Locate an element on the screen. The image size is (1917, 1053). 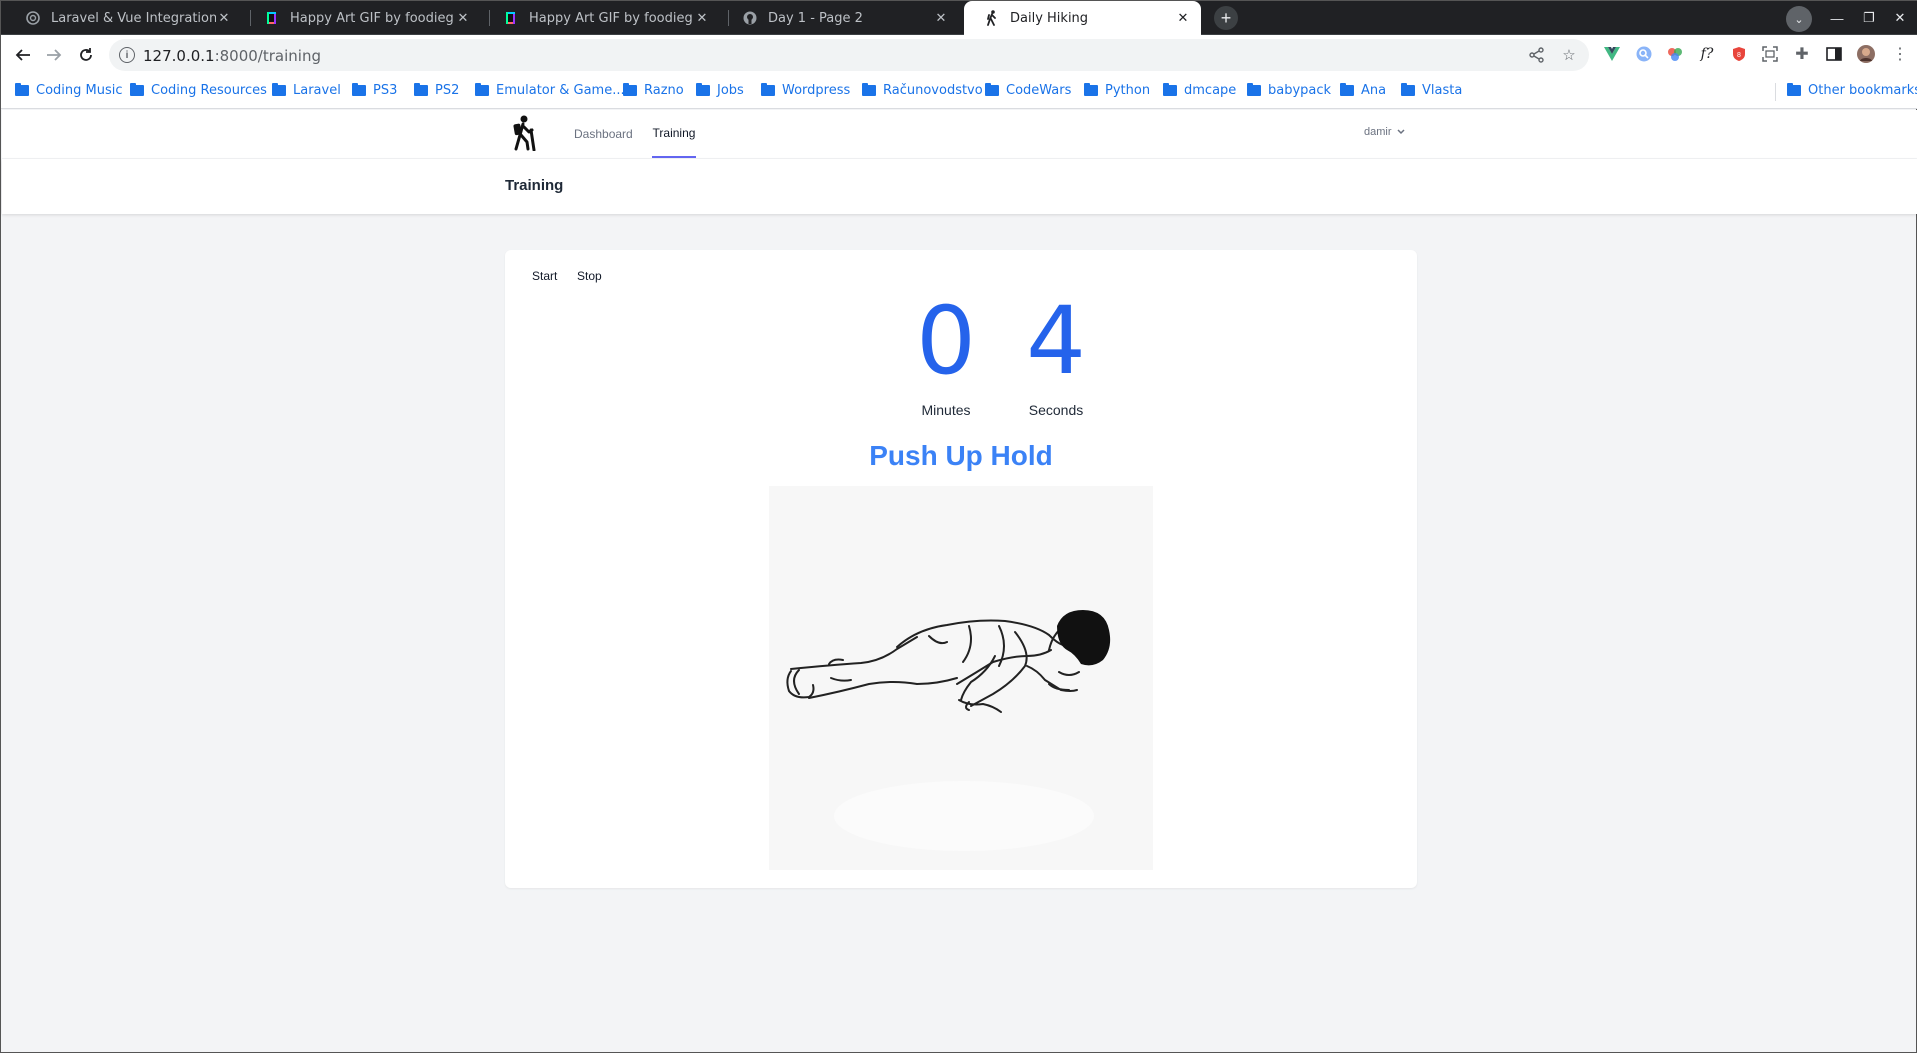
bookmark-label: PS3 is located at coordinates (385, 90).